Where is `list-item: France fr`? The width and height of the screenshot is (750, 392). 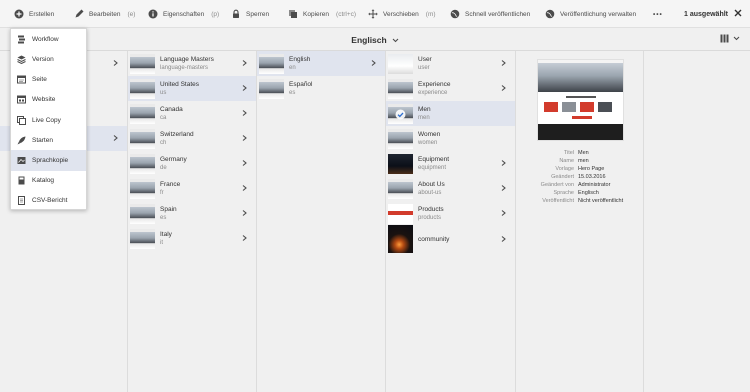
list-item: France fr is located at coordinates (192, 188).